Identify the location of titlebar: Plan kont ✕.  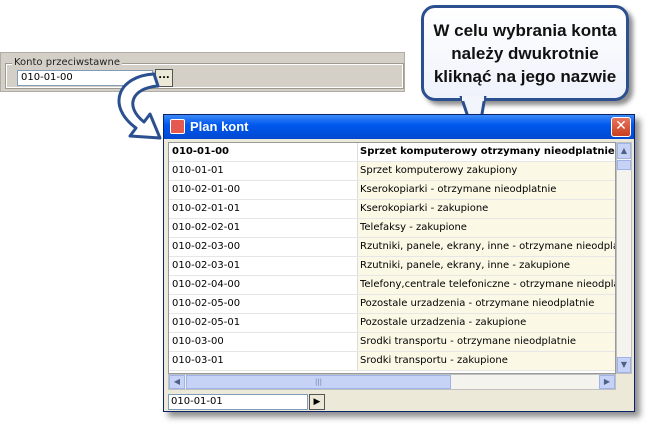
(399, 127).